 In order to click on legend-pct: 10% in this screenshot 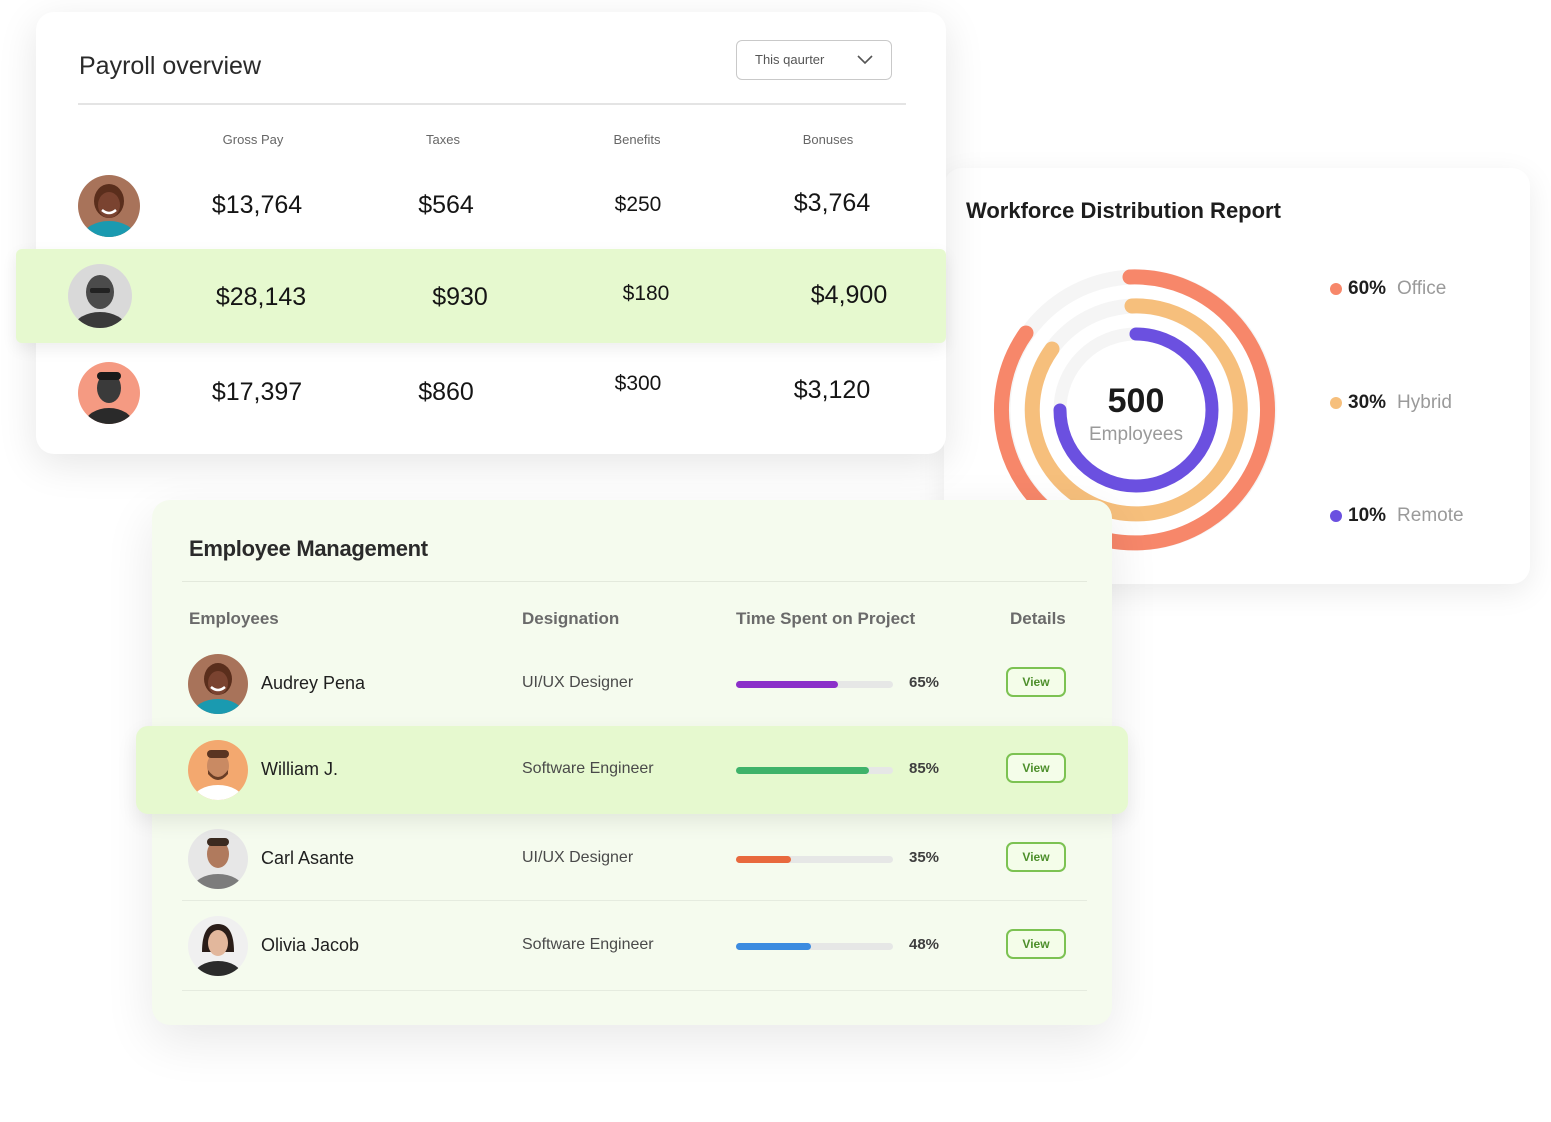, I will do `click(1367, 515)`.